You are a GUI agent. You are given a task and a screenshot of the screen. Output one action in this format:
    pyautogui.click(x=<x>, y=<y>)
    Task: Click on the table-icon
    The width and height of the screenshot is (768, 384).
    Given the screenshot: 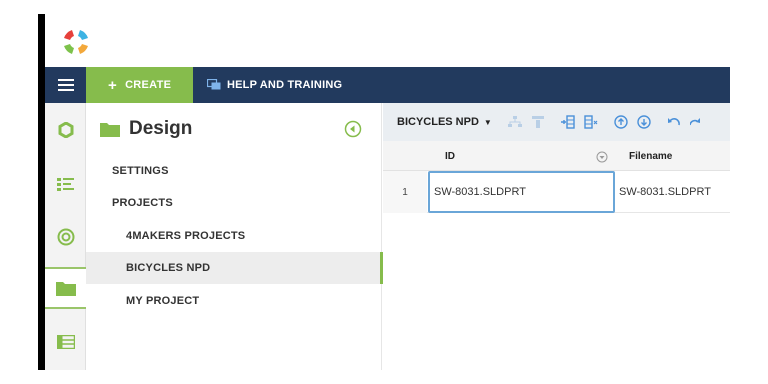 What is the action you would take?
    pyautogui.click(x=65, y=342)
    